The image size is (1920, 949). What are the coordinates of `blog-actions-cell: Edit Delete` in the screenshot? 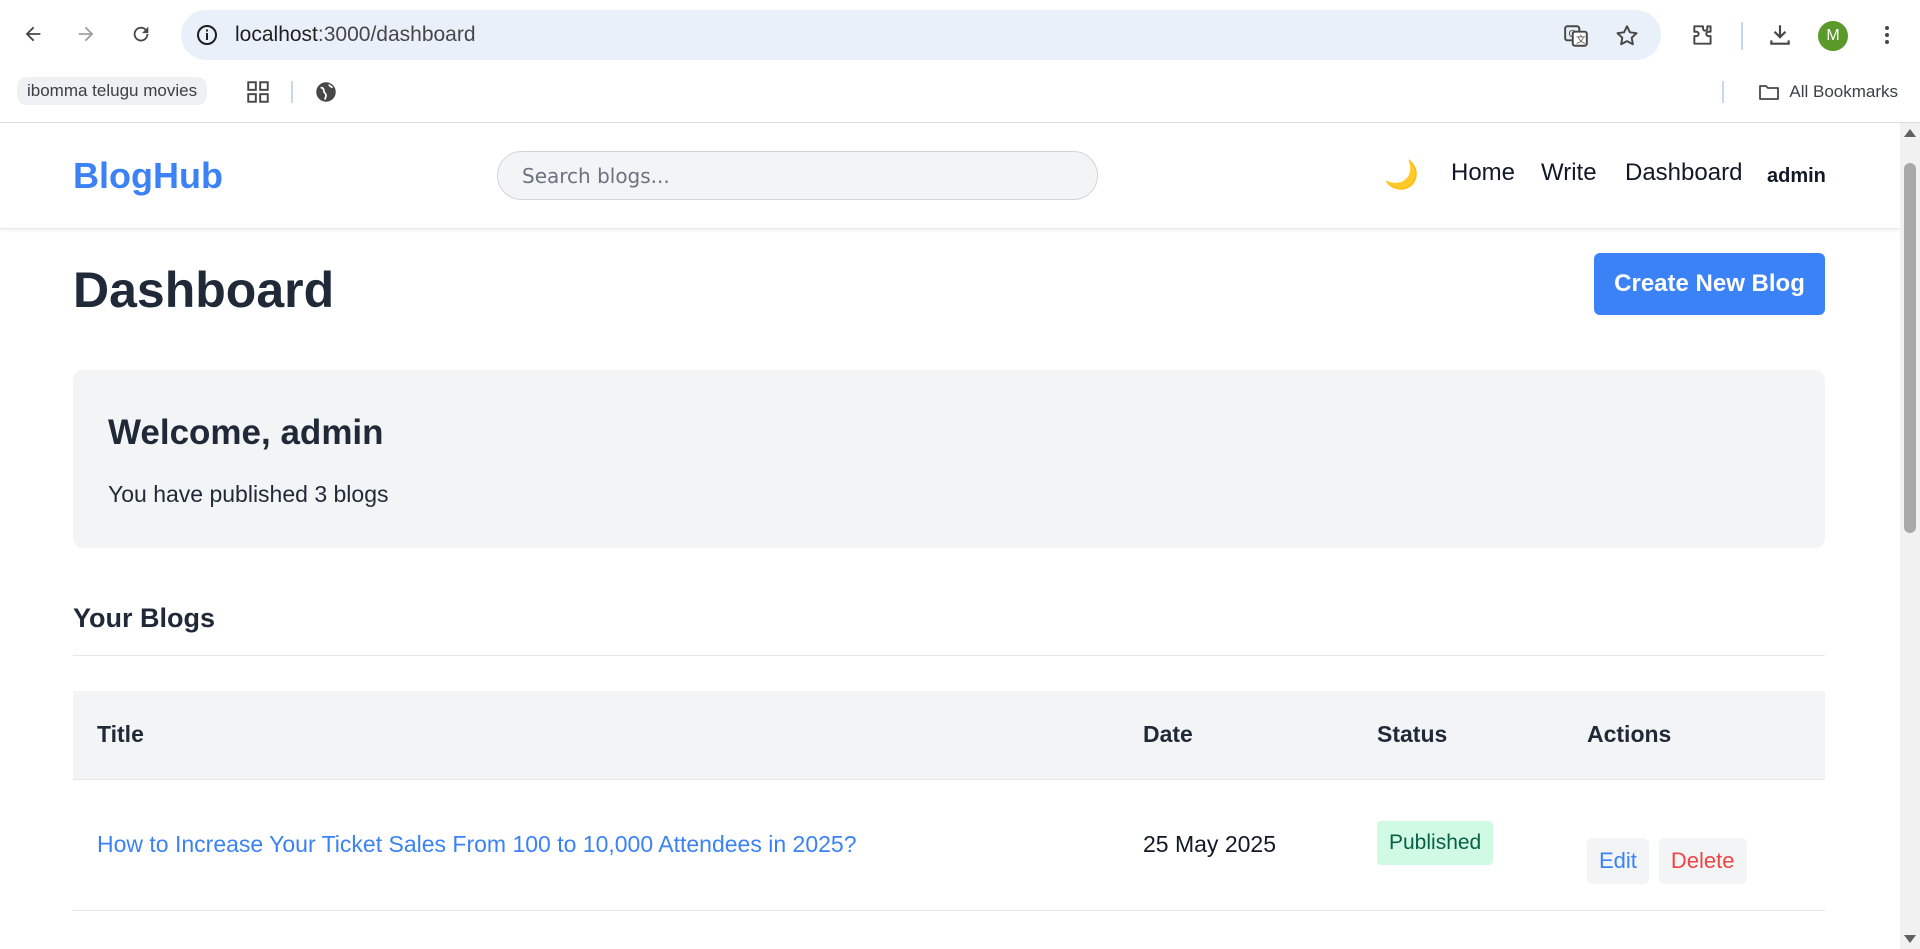 It's located at (1694, 845).